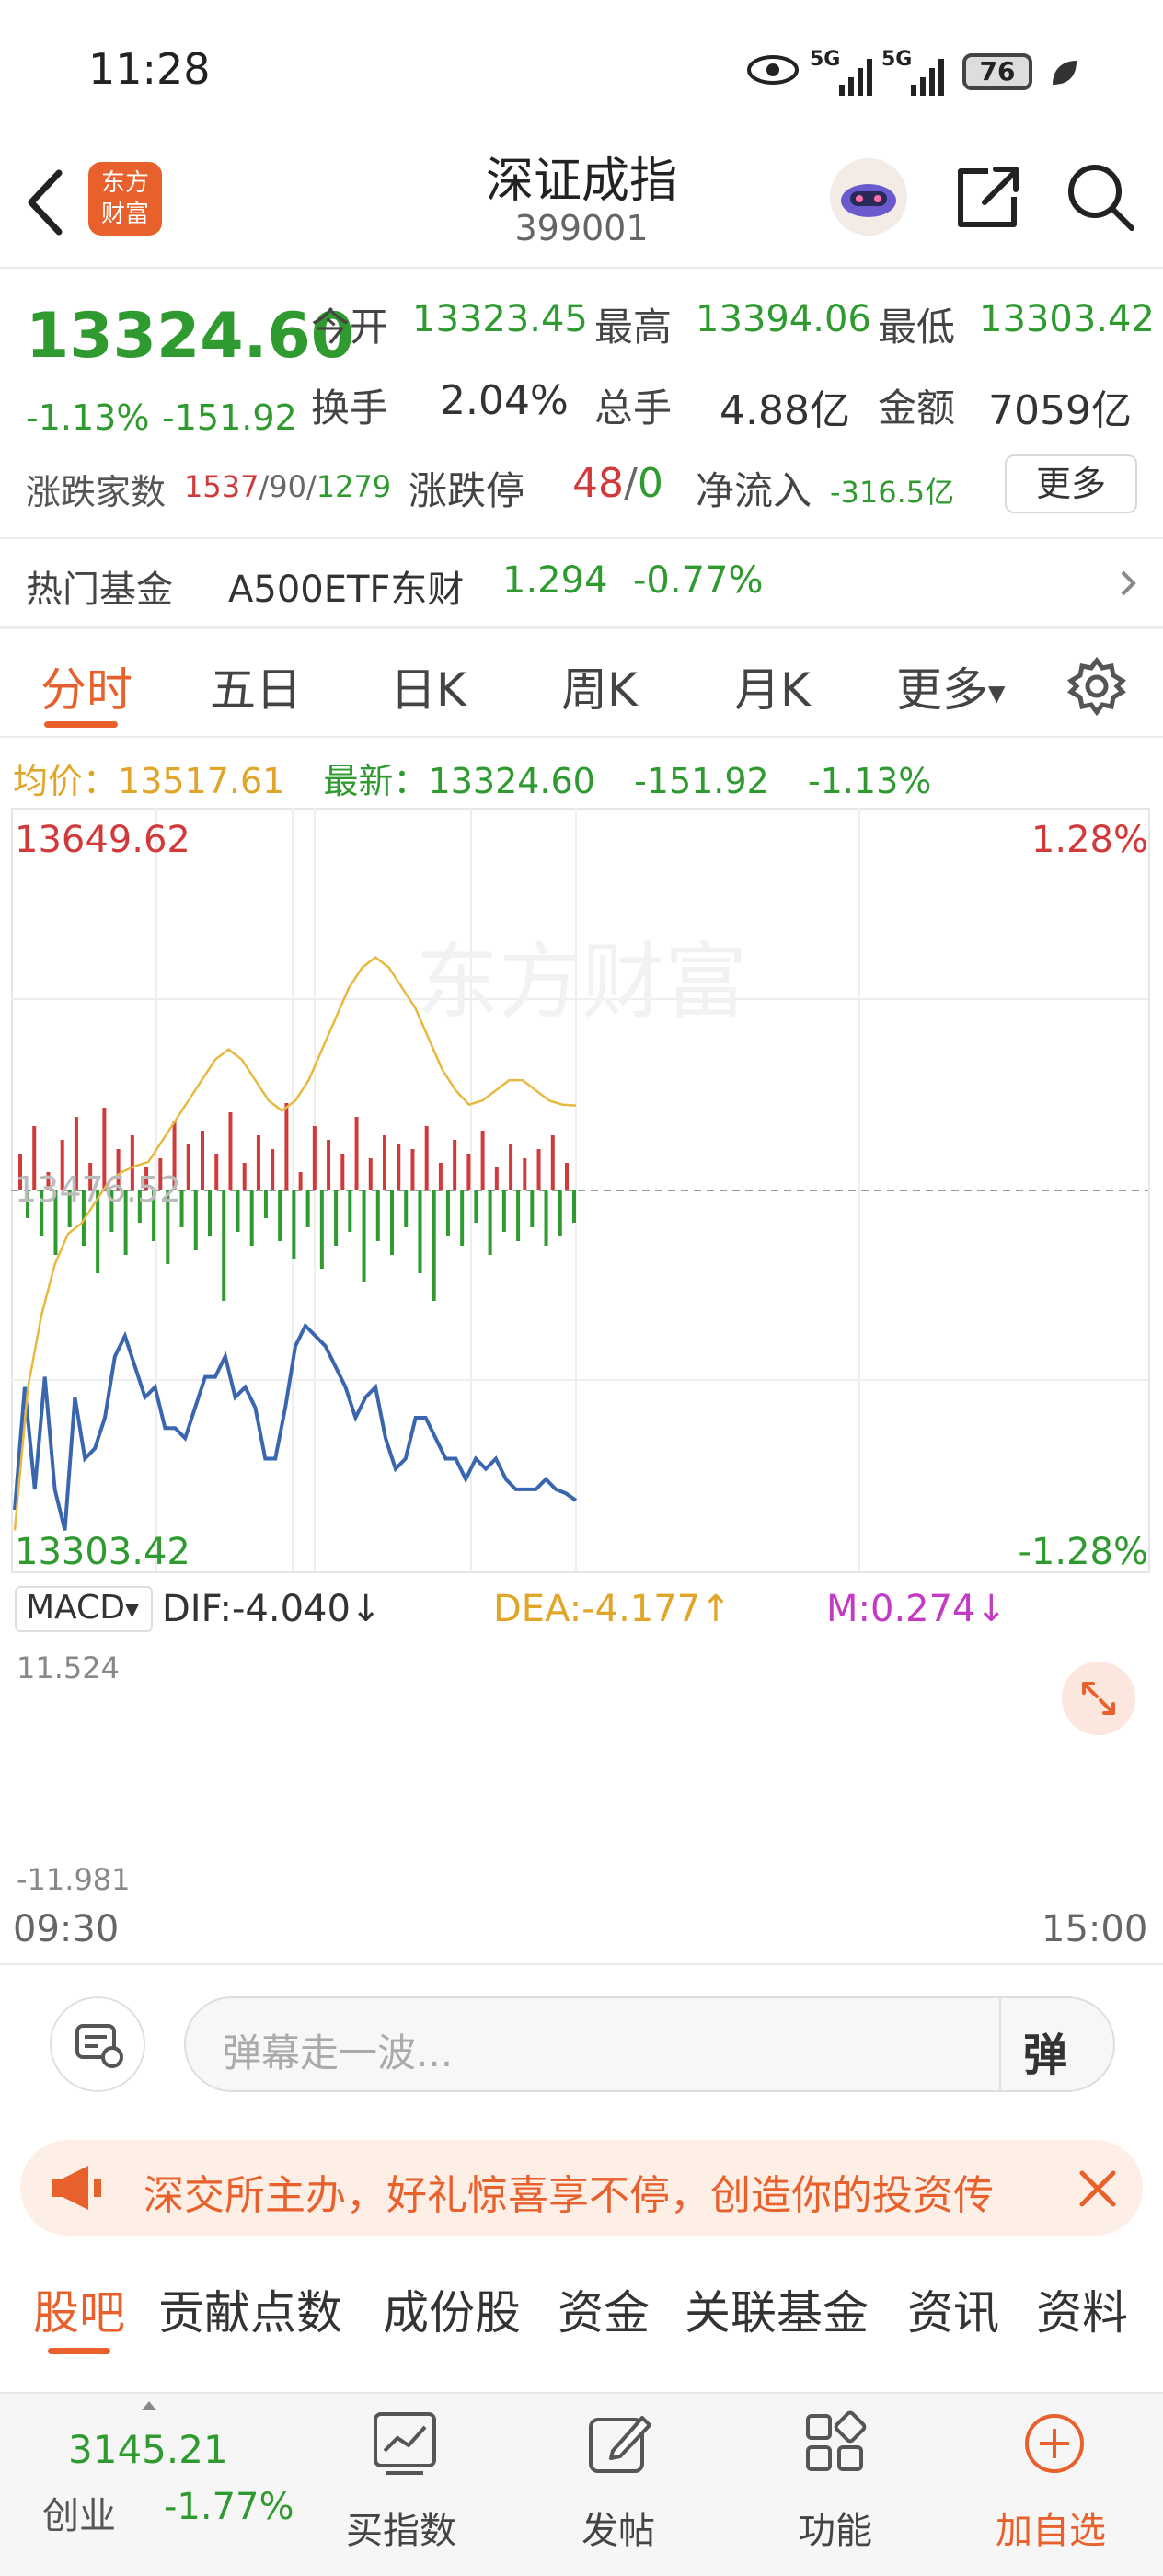 This screenshot has height=2576, width=1163. What do you see at coordinates (132, 1609) in the screenshot?
I see `caret-down-icon: ▼` at bounding box center [132, 1609].